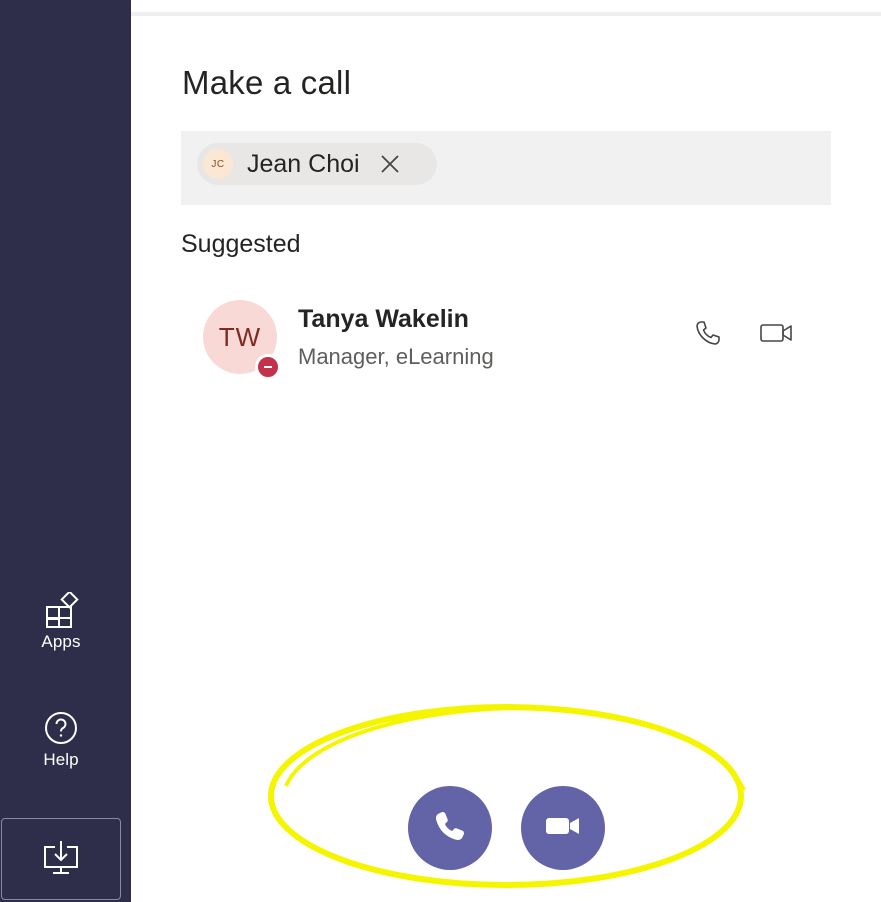  Describe the element at coordinates (61, 728) in the screenshot. I see `help-icon` at that location.